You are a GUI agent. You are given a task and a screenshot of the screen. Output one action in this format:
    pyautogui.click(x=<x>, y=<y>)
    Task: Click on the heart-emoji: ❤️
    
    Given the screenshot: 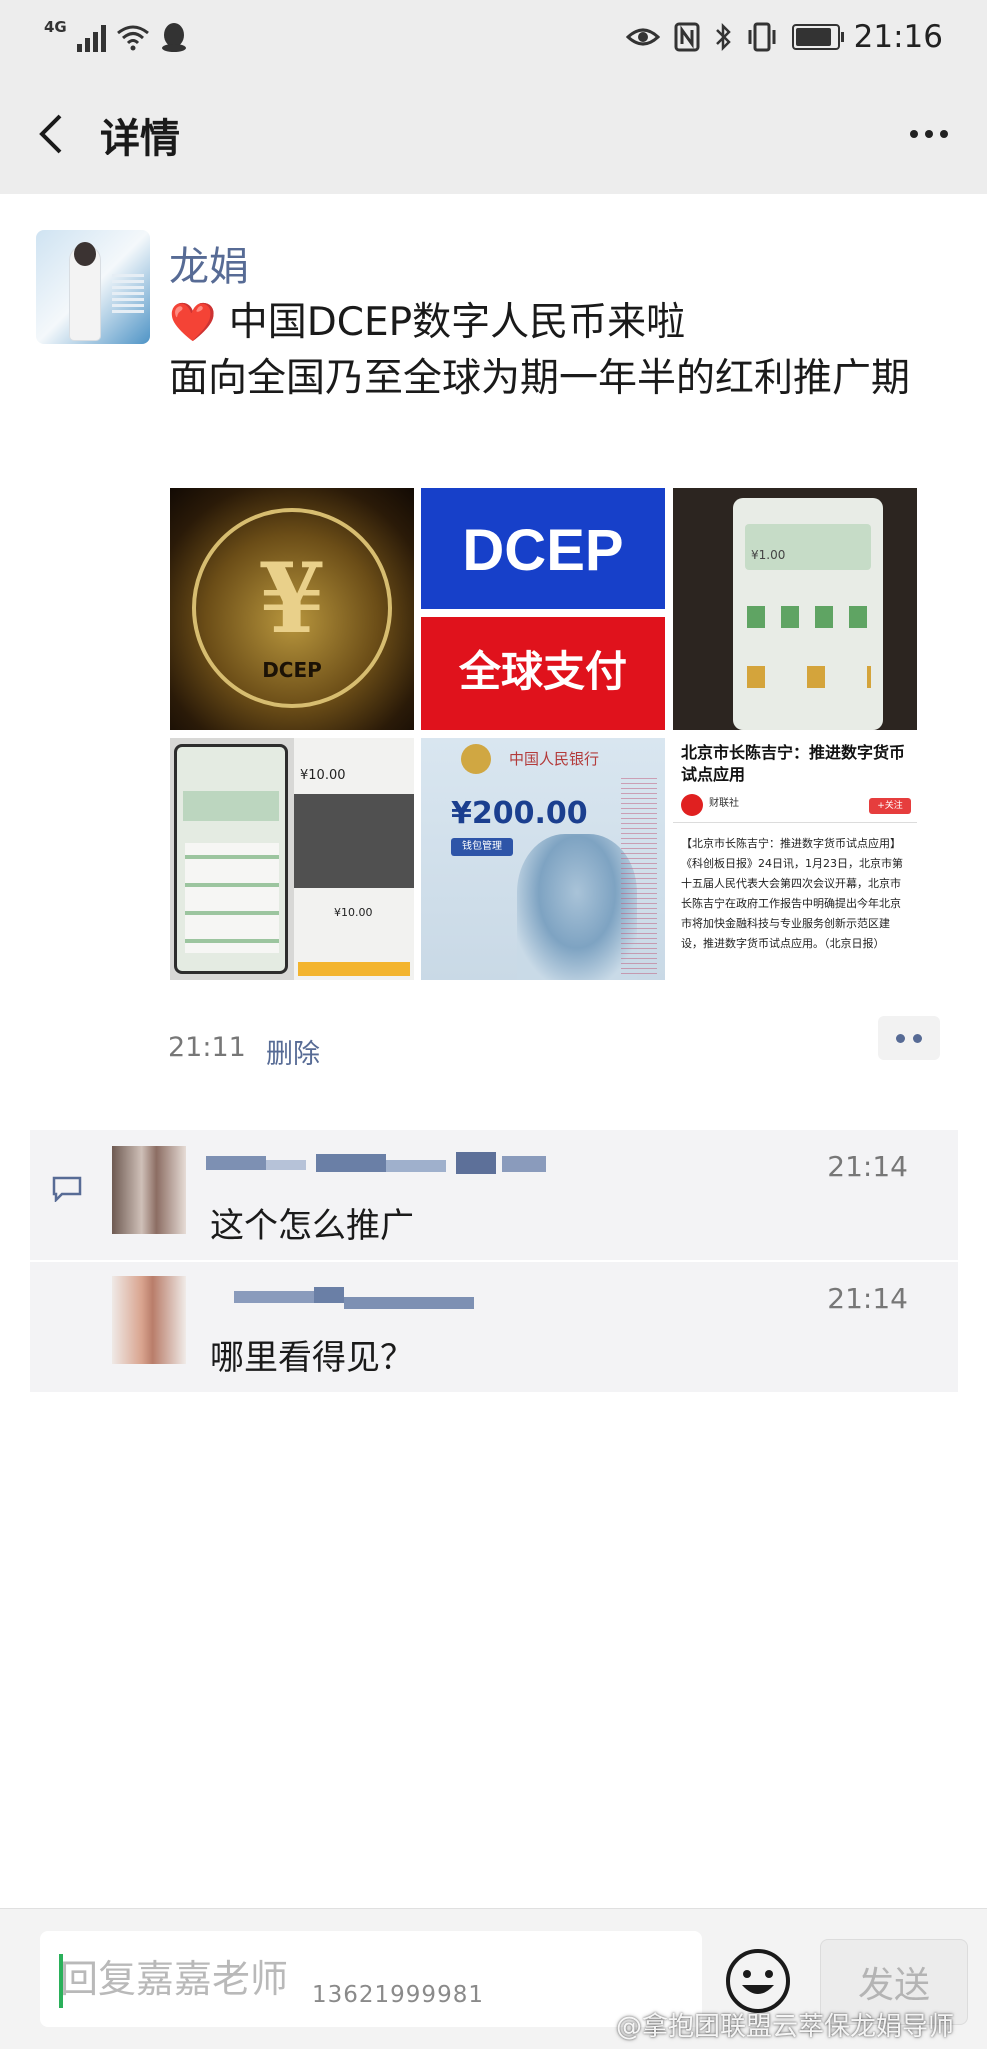 What is the action you would take?
    pyautogui.click(x=193, y=322)
    